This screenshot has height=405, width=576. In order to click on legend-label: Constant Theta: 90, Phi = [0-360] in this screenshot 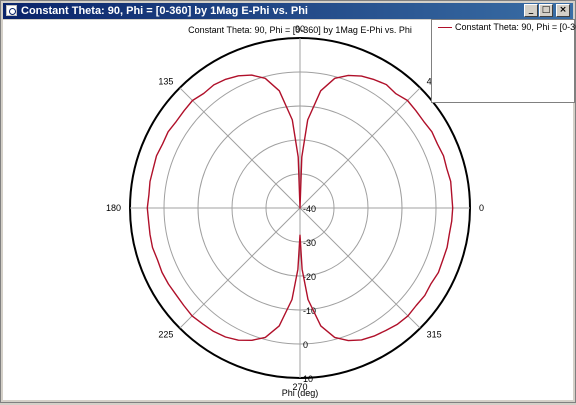, I will do `click(515, 27)`.